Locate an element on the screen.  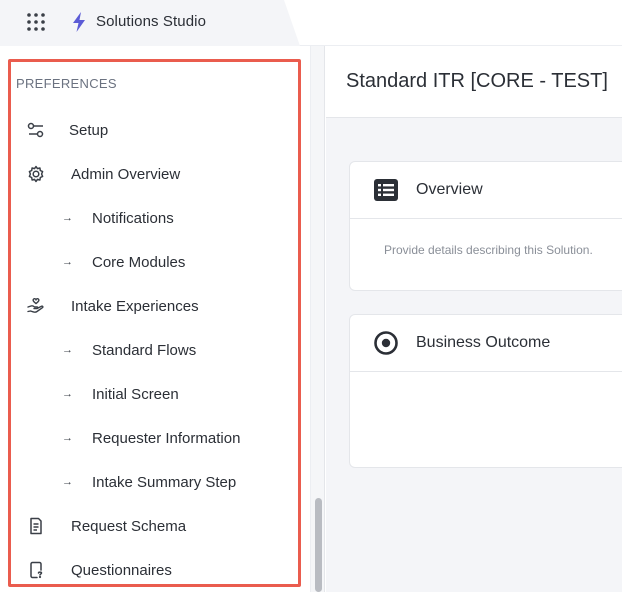
sidebar-item-admin-overview: Admin Overview is located at coordinates (154, 174).